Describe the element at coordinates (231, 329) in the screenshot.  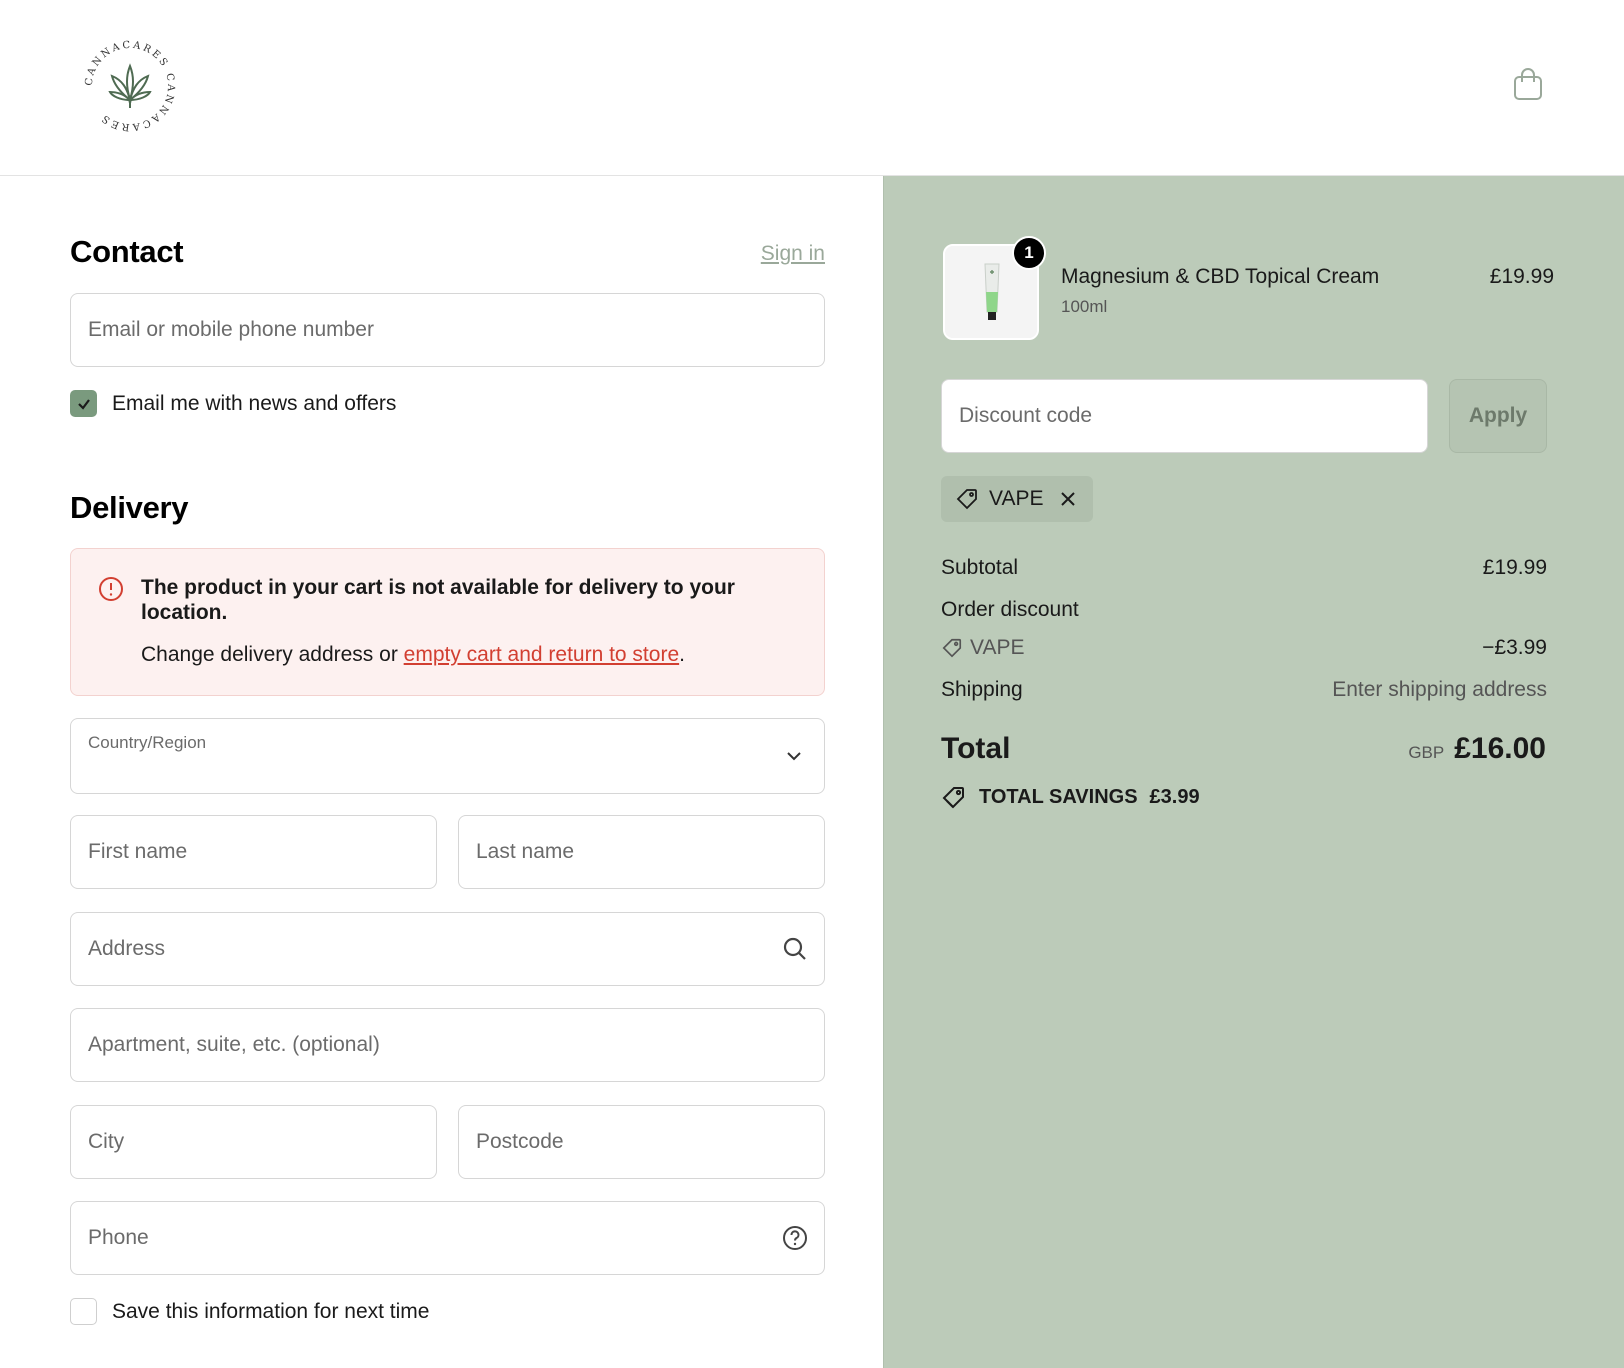
I see `email-placeholder: Email or mobile phone number` at that location.